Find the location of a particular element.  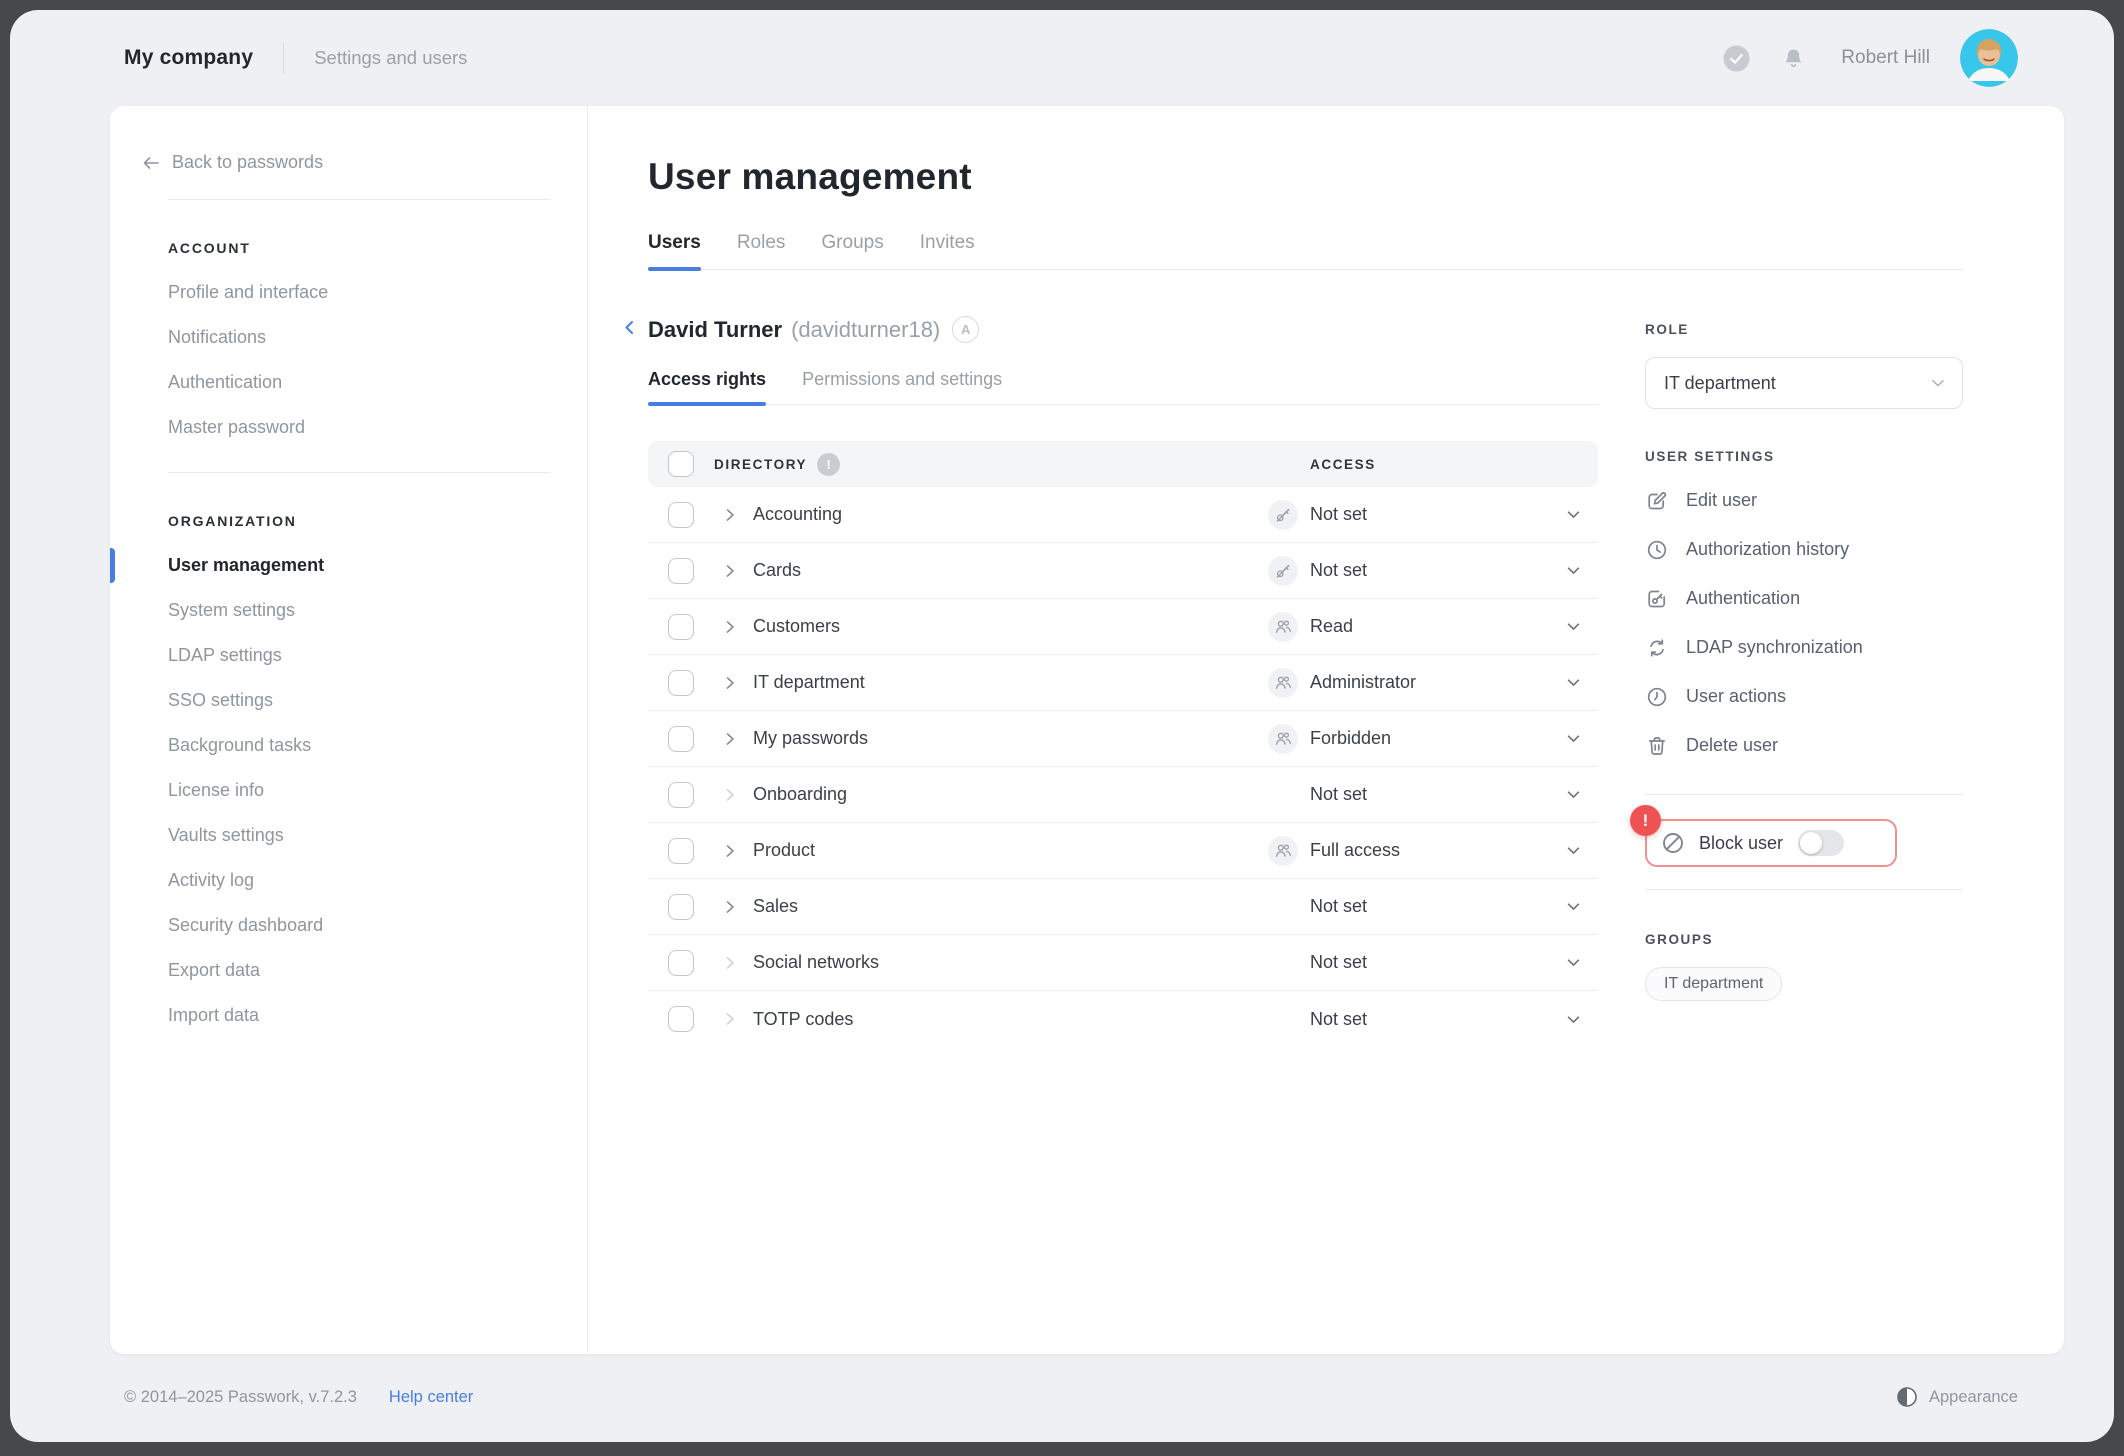

edit-user-action: Edit user is located at coordinates (1804, 500).